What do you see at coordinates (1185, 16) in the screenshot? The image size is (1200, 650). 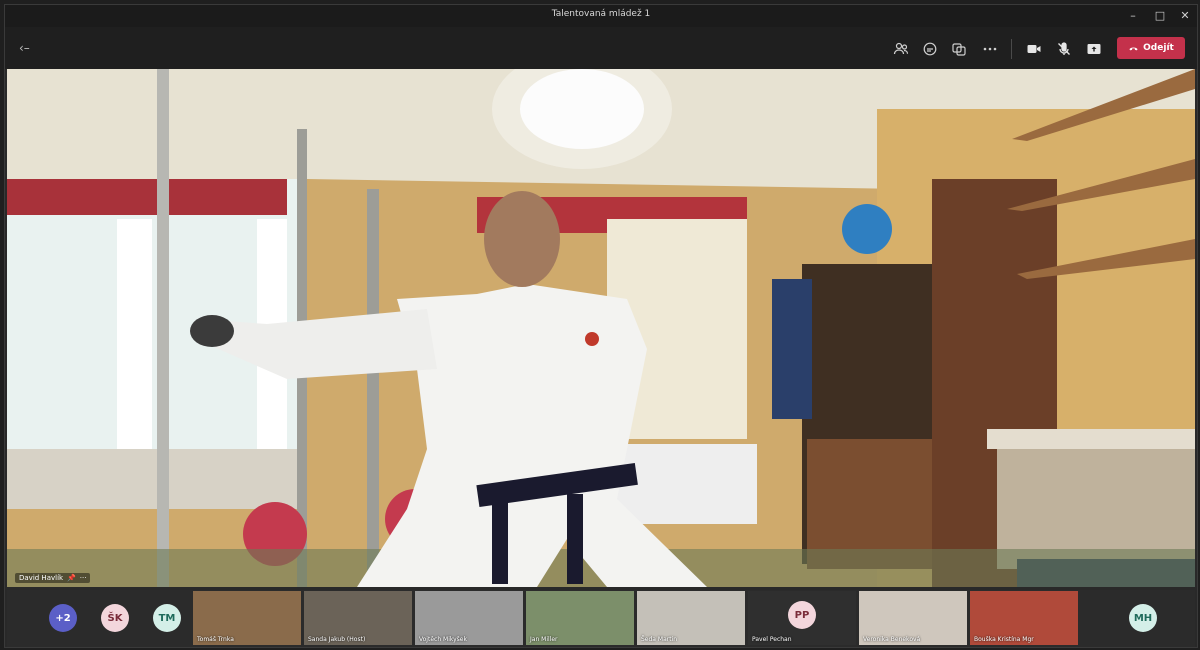 I see `close-button: ✕` at bounding box center [1185, 16].